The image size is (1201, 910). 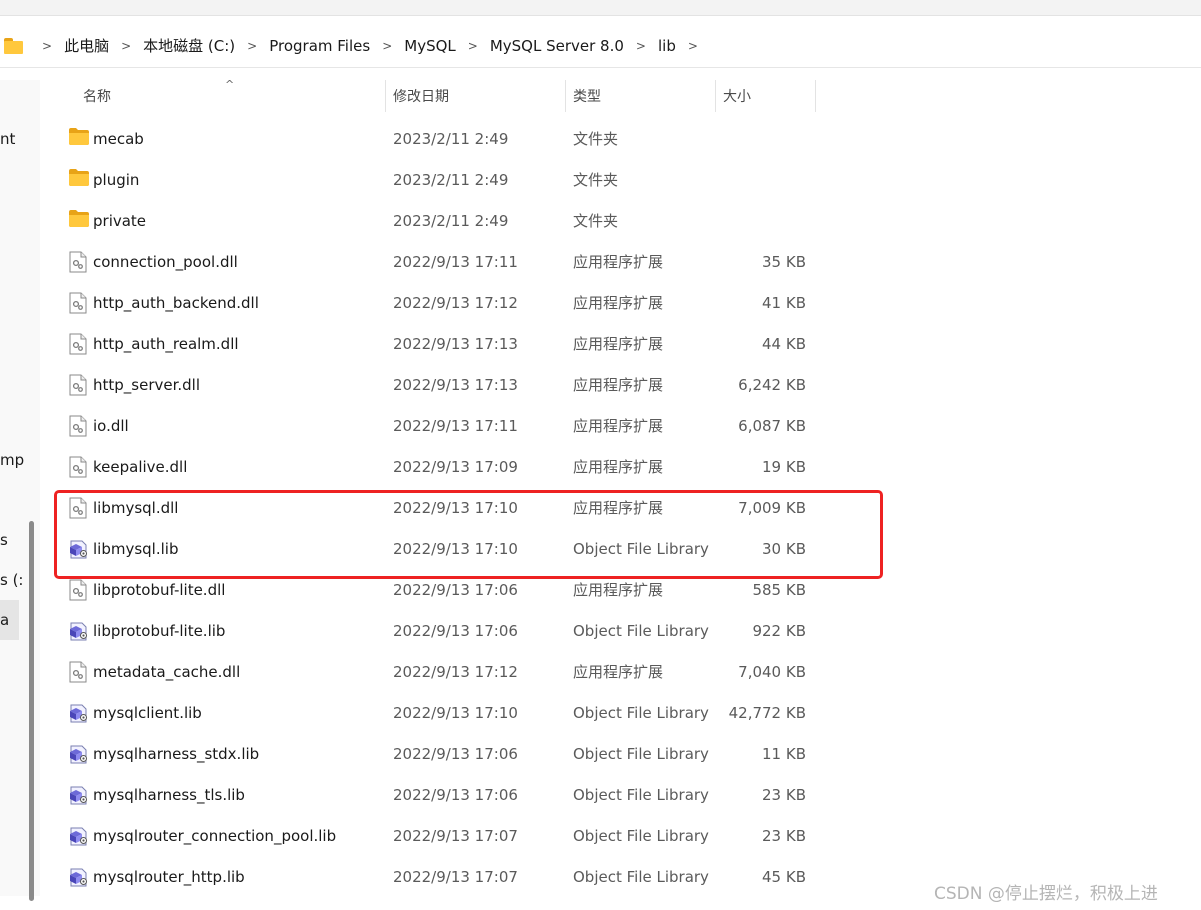 I want to click on column-header-type: 类型, so click(x=587, y=96).